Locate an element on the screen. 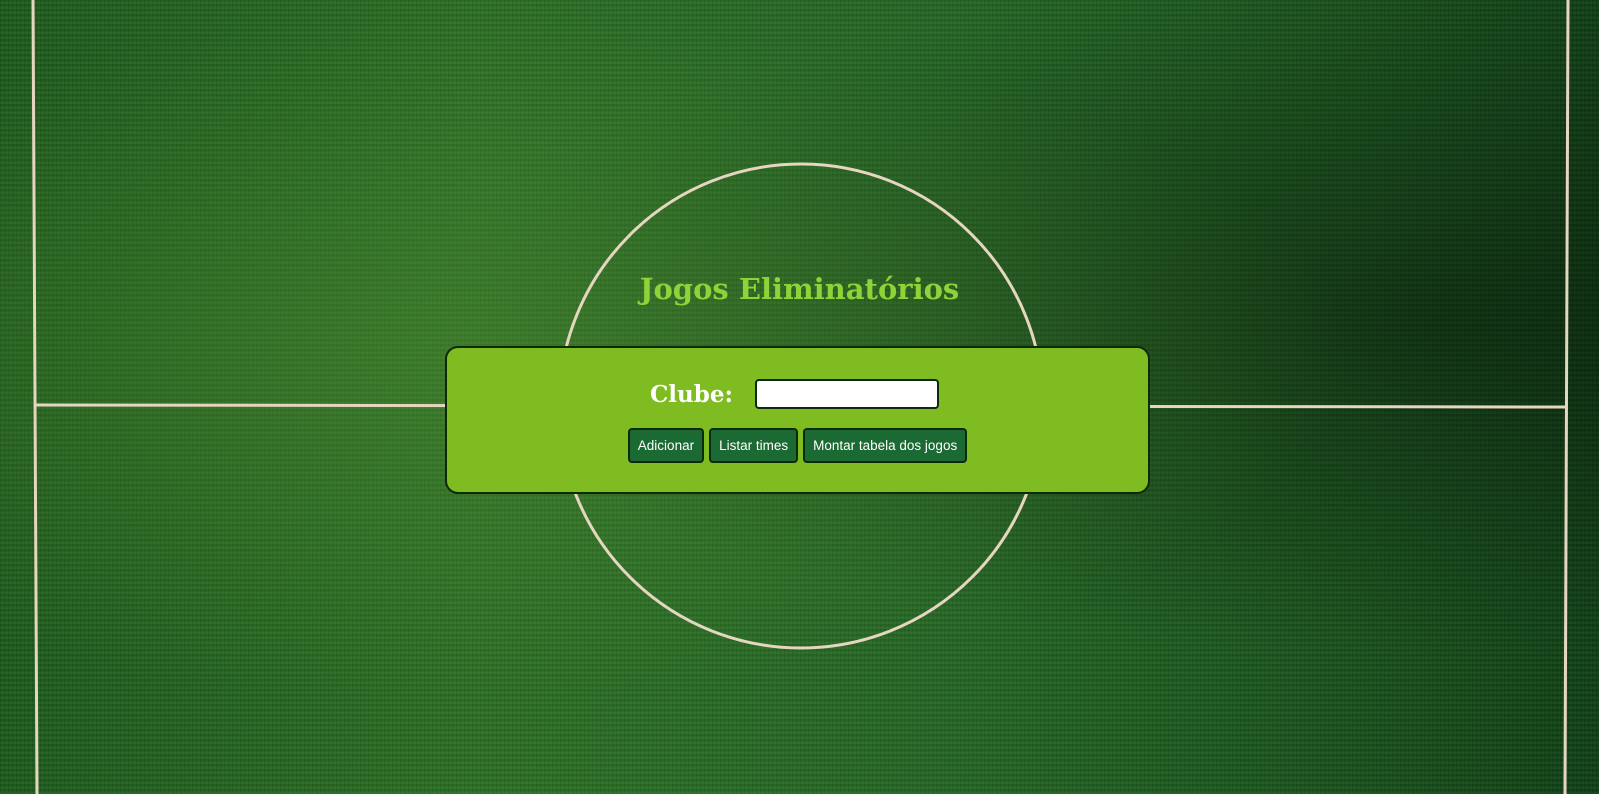 The height and width of the screenshot is (794, 1599). club-row: Clube: is located at coordinates (797, 394).